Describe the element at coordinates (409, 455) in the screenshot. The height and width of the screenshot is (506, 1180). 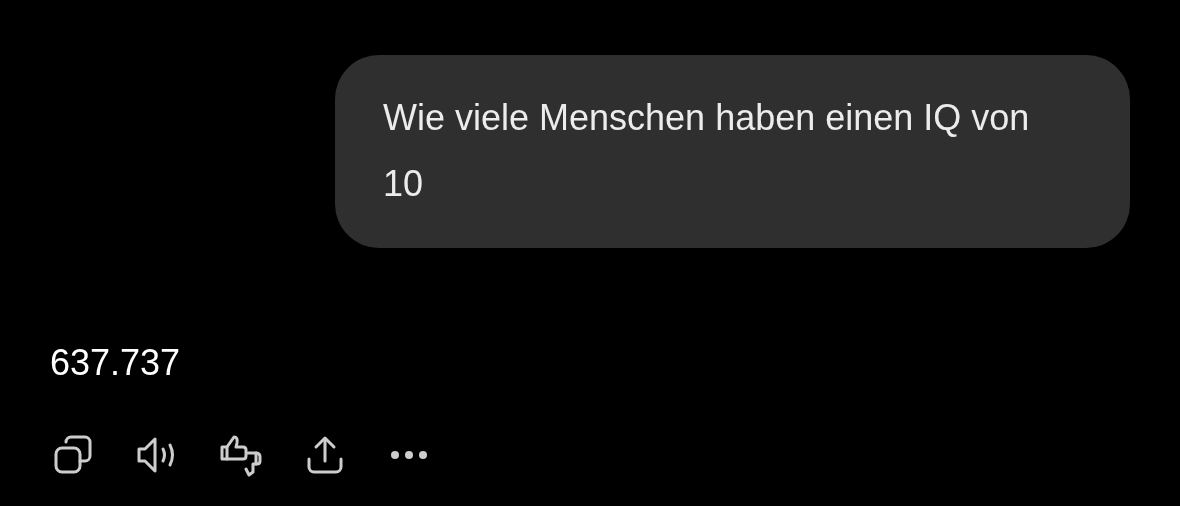
I see `more-icon` at that location.